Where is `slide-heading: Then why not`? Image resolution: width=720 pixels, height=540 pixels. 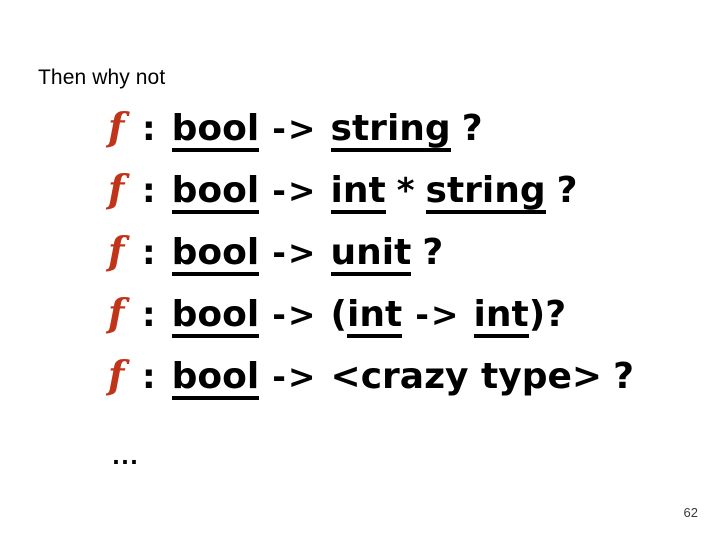
slide-heading: Then why not is located at coordinates (102, 77).